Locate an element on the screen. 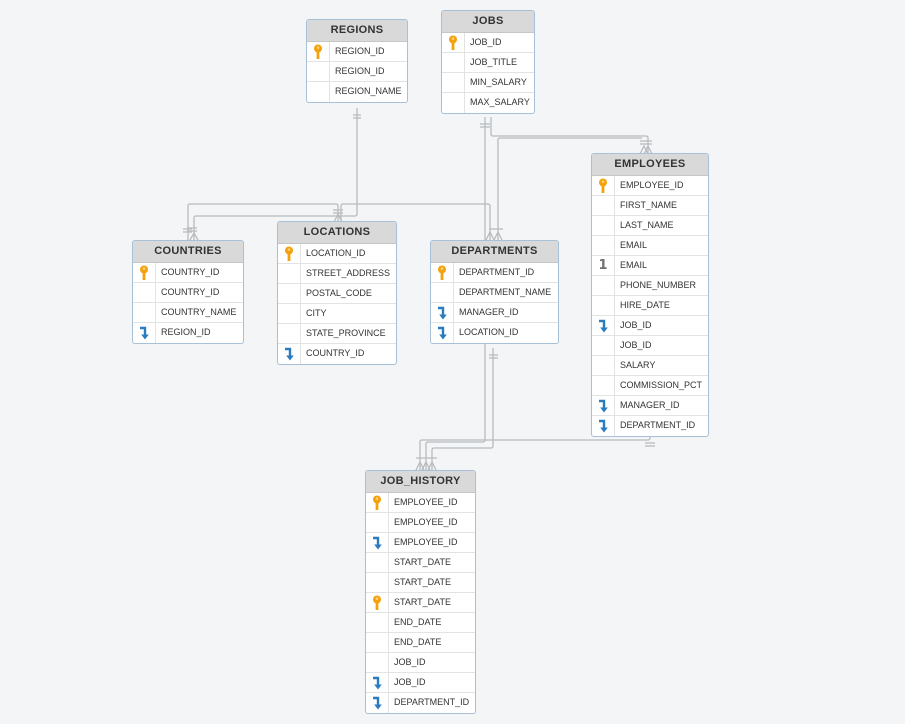 This screenshot has height=724, width=905. column-row: JOB_TITLE is located at coordinates (488, 63).